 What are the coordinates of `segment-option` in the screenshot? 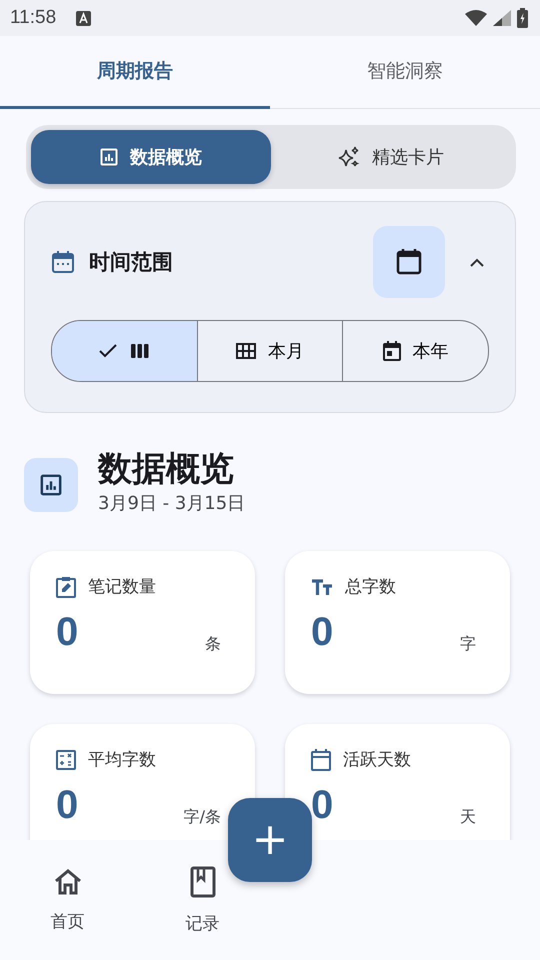 It's located at (124, 351).